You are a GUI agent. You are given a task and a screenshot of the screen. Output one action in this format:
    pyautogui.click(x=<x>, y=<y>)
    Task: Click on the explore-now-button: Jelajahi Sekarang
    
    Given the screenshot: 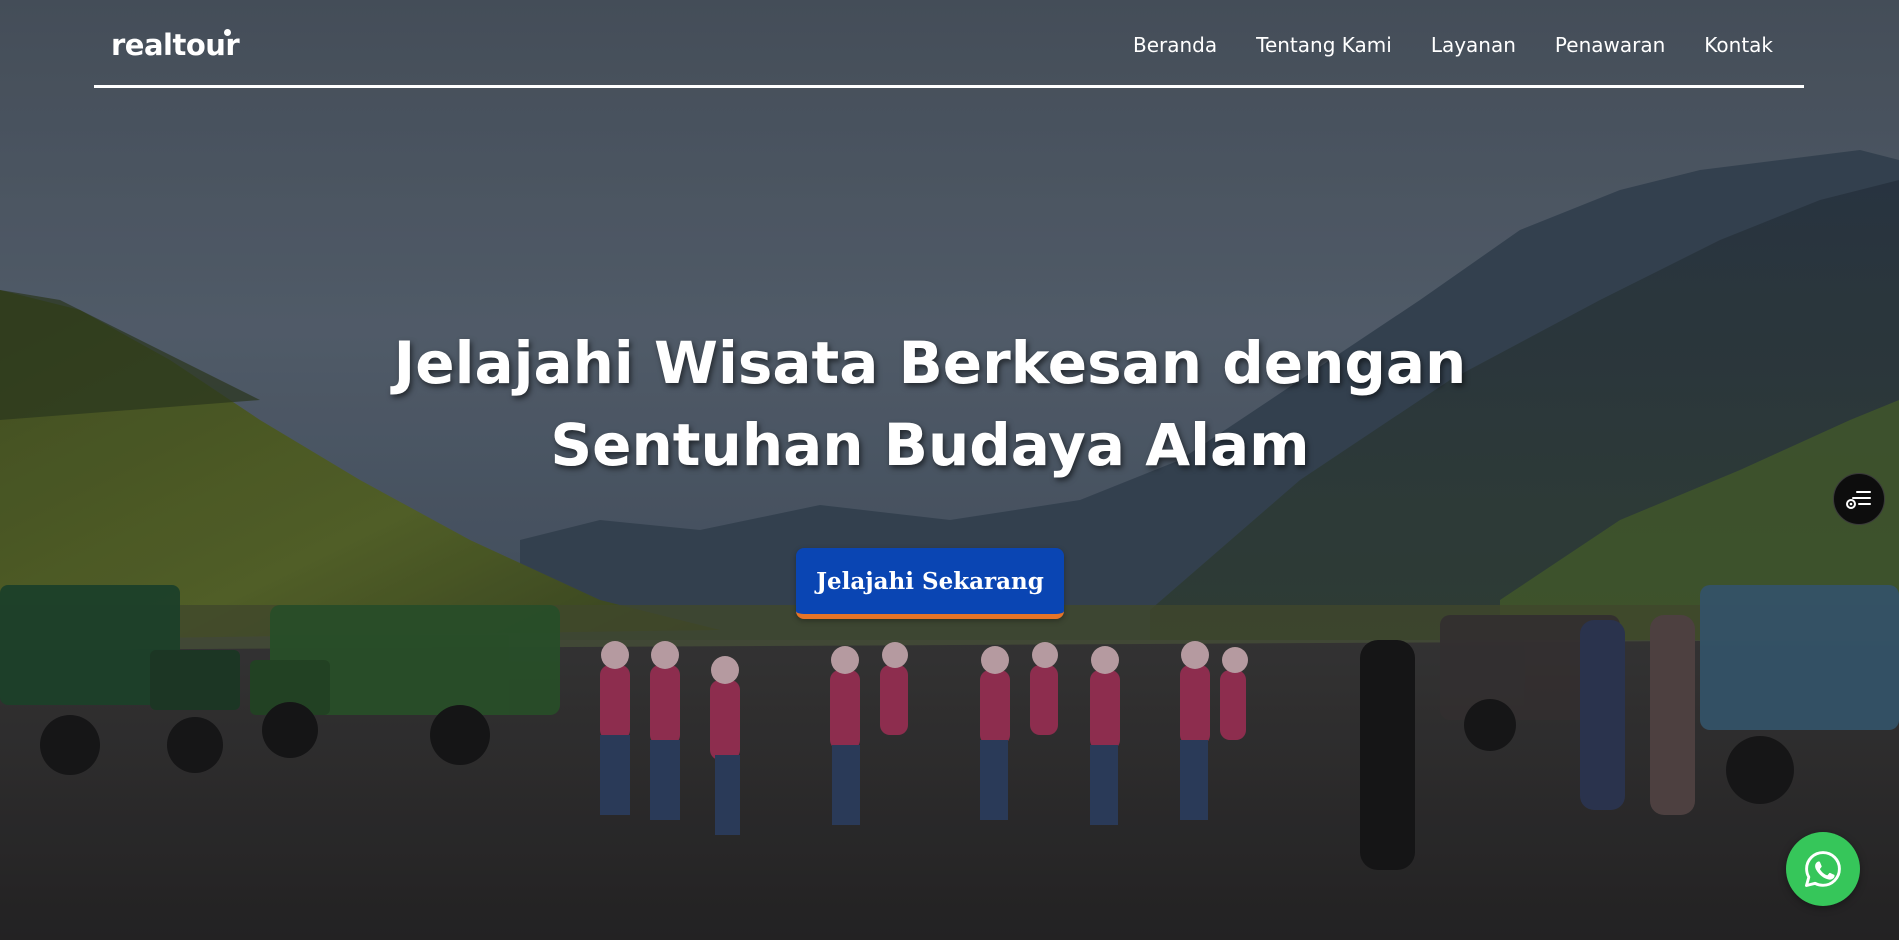 What is the action you would take?
    pyautogui.click(x=930, y=583)
    